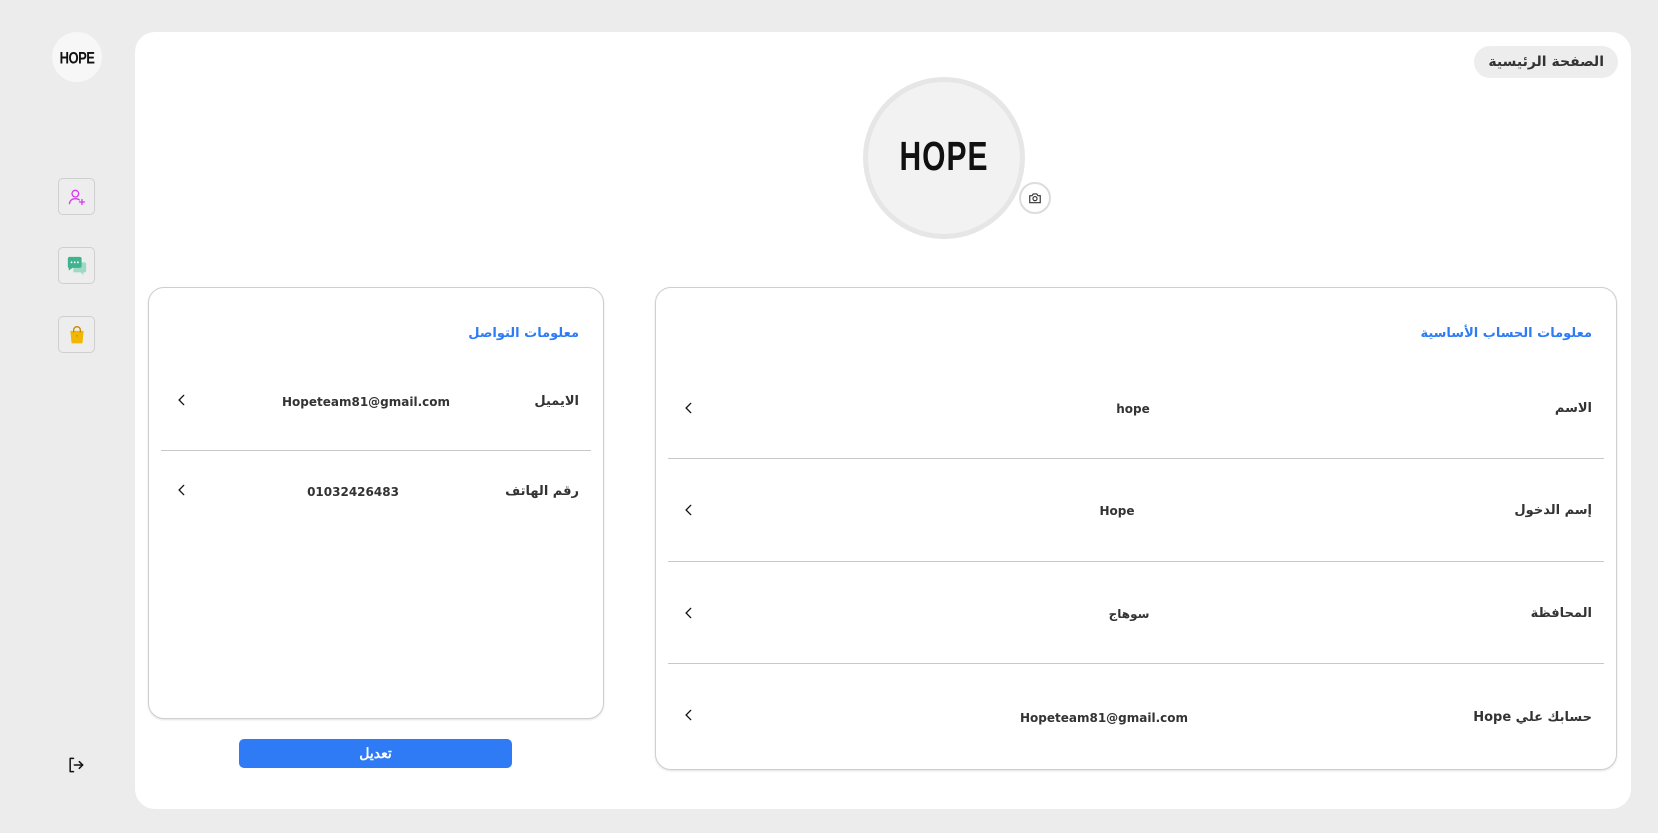  I want to click on add-user-icon, so click(76, 197).